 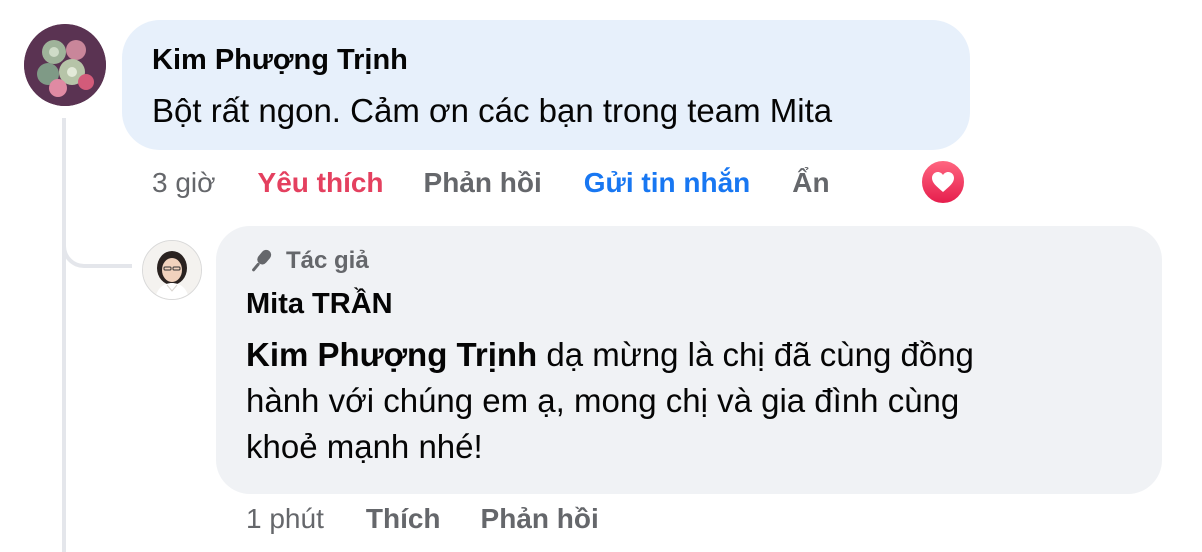 I want to click on reply-connector-curve, so click(x=97, y=234).